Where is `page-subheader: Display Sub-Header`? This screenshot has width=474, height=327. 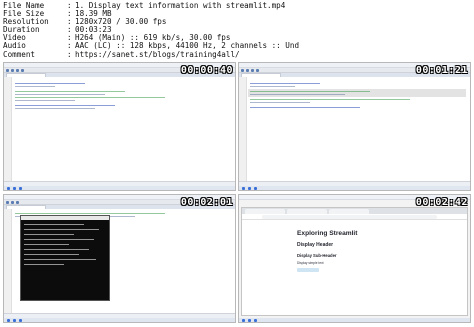
page-subheader: Display Sub-Header is located at coordinates (317, 255).